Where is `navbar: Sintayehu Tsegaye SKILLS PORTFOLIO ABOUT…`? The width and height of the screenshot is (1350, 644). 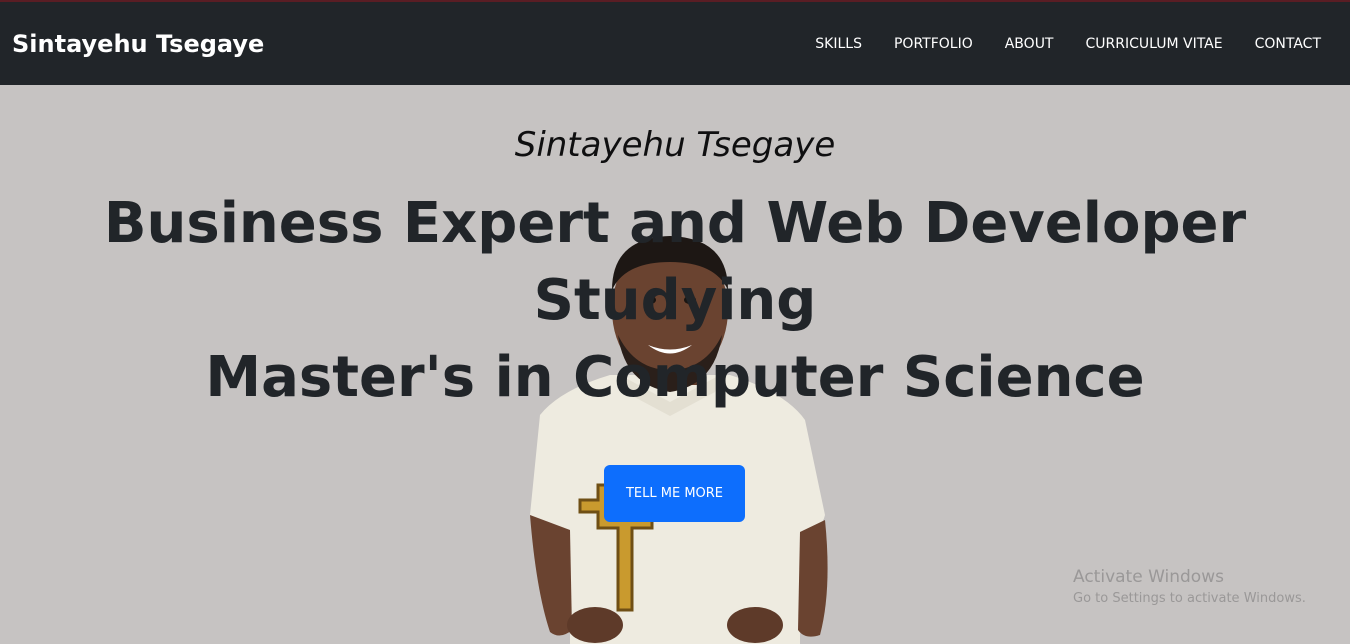 navbar: Sintayehu Tsegaye SKILLS PORTFOLIO ABOUT… is located at coordinates (675, 43).